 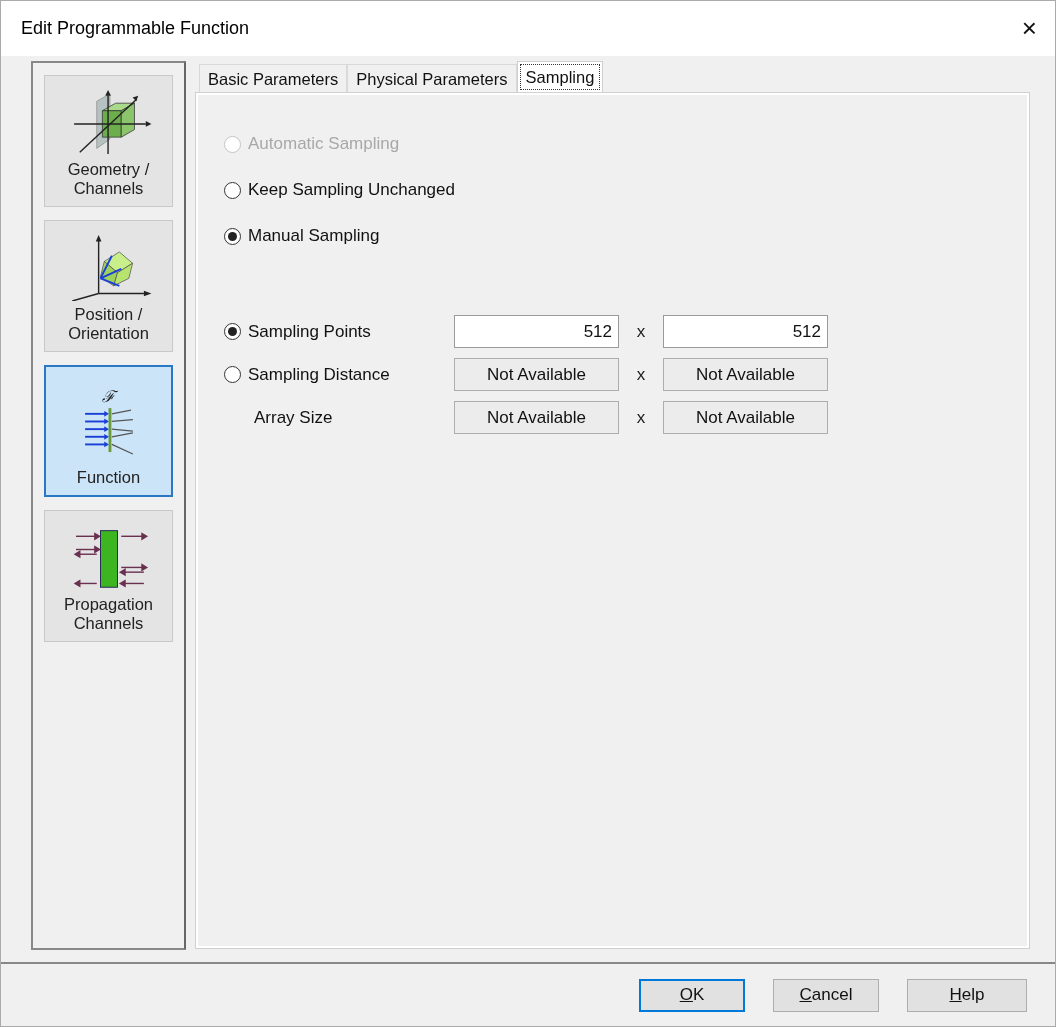 I want to click on sidebar-item: Propagation Channels, so click(x=108, y=576).